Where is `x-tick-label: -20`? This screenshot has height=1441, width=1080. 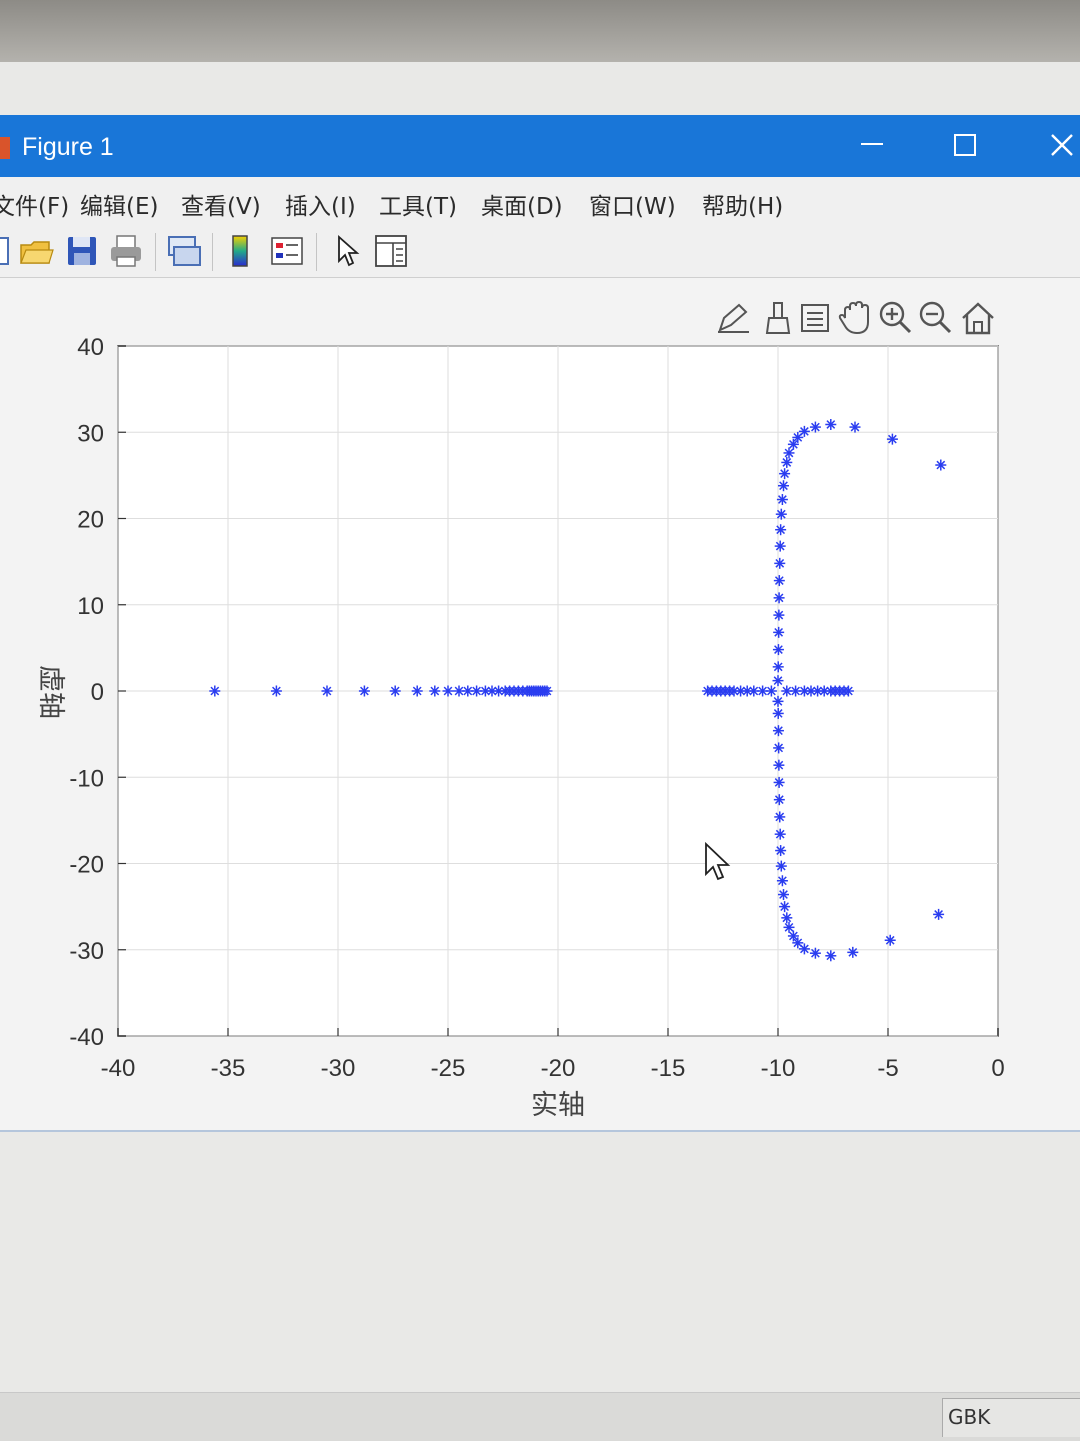
x-tick-label: -20 is located at coordinates (558, 1068).